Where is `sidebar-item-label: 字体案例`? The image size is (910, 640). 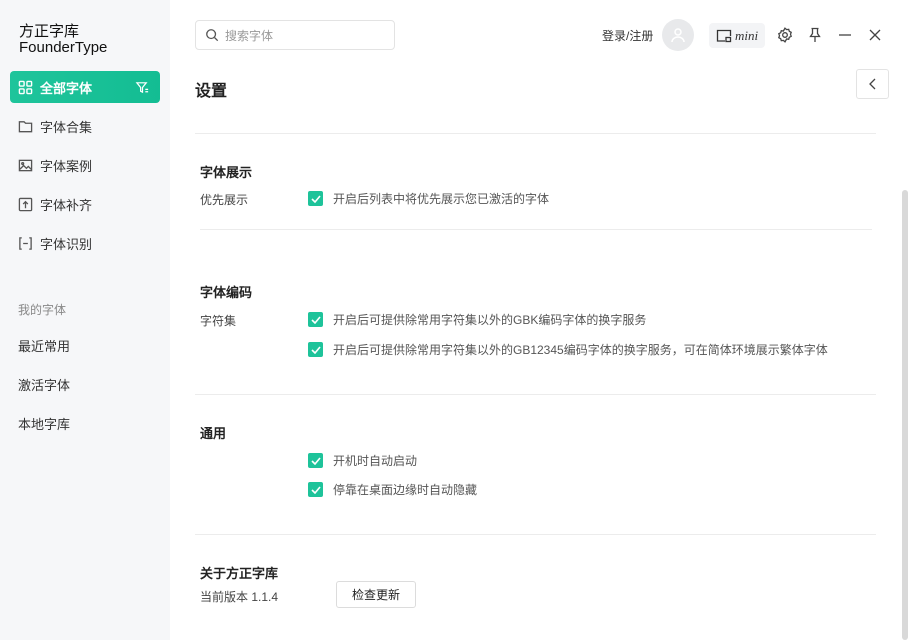
sidebar-item-label: 字体案例 is located at coordinates (66, 166).